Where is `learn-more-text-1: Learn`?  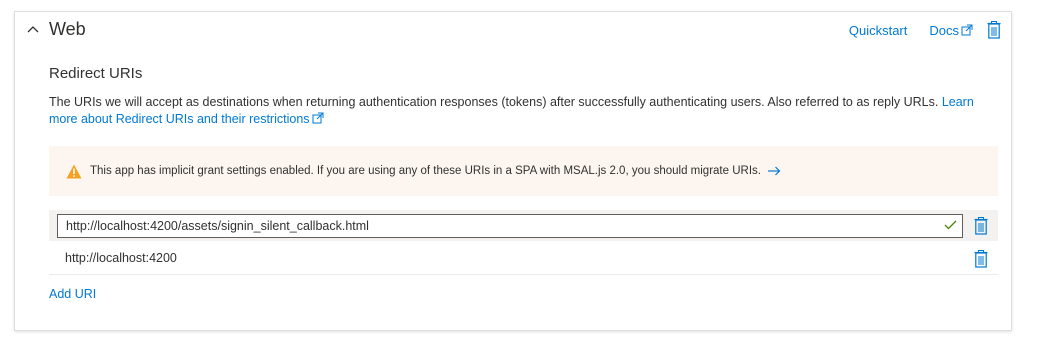
learn-more-text-1: Learn is located at coordinates (957, 102).